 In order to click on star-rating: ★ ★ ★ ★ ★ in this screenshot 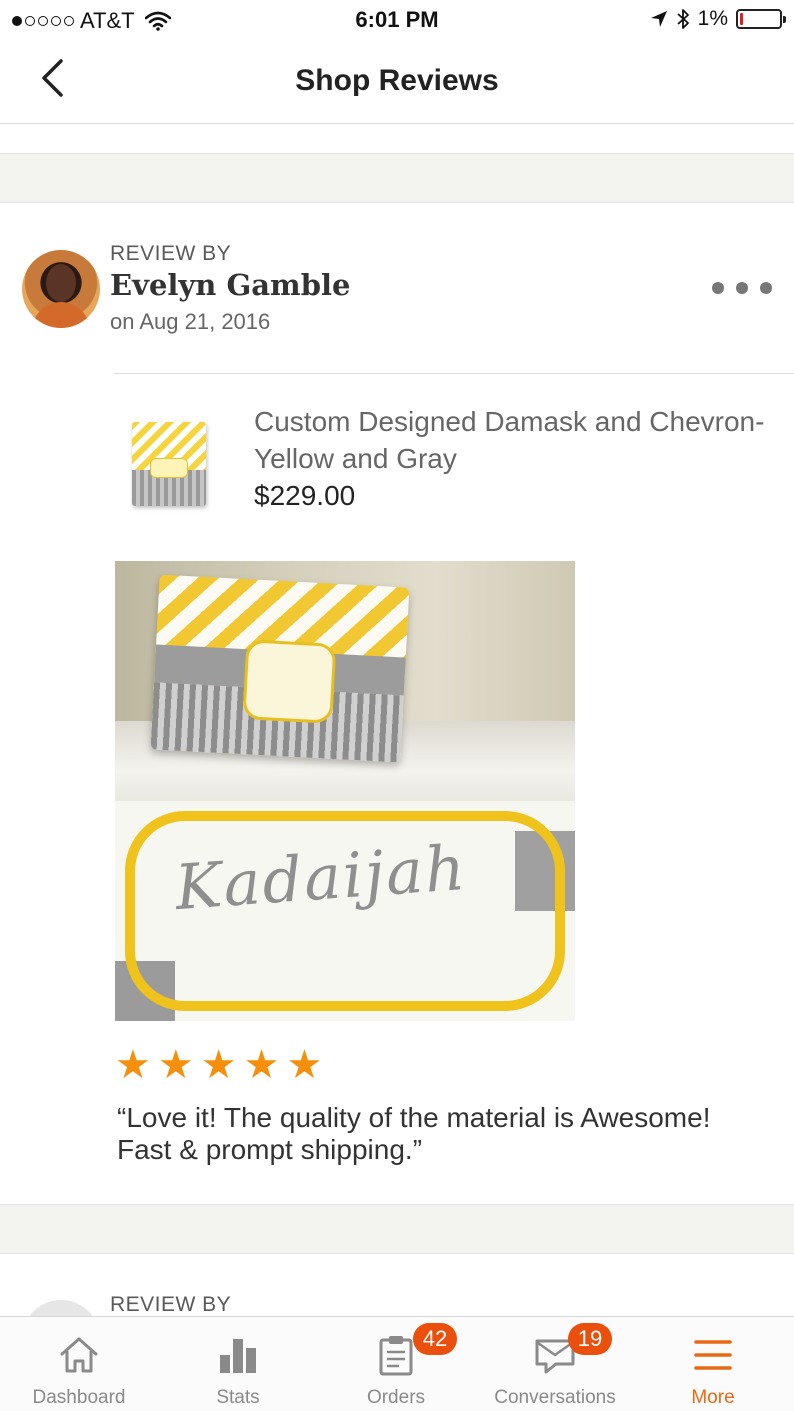, I will do `click(218, 1065)`.